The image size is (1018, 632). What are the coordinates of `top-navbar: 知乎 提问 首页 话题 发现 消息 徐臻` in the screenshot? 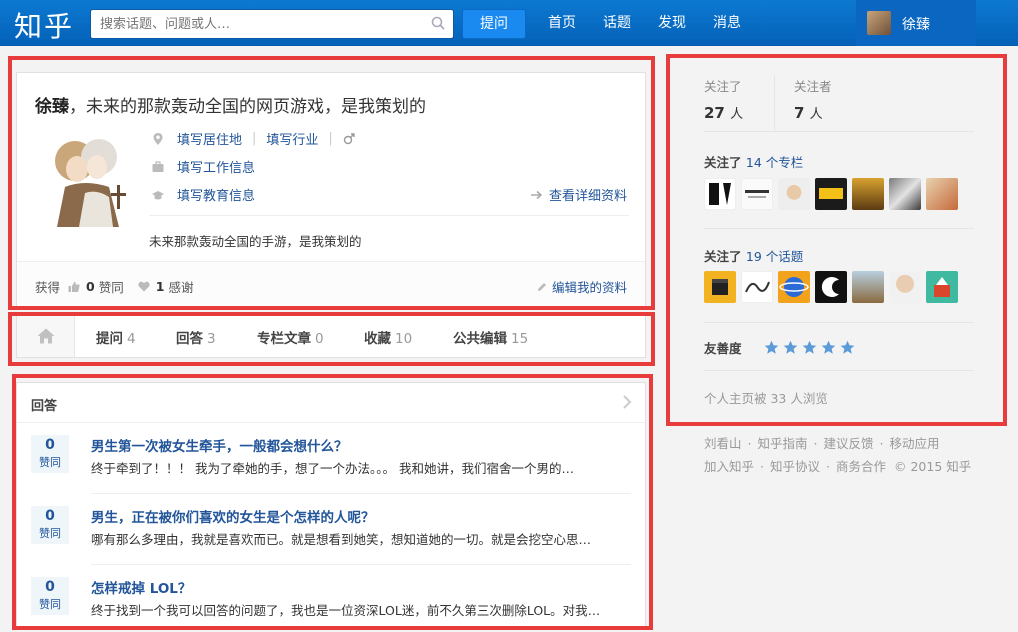 It's located at (509, 23).